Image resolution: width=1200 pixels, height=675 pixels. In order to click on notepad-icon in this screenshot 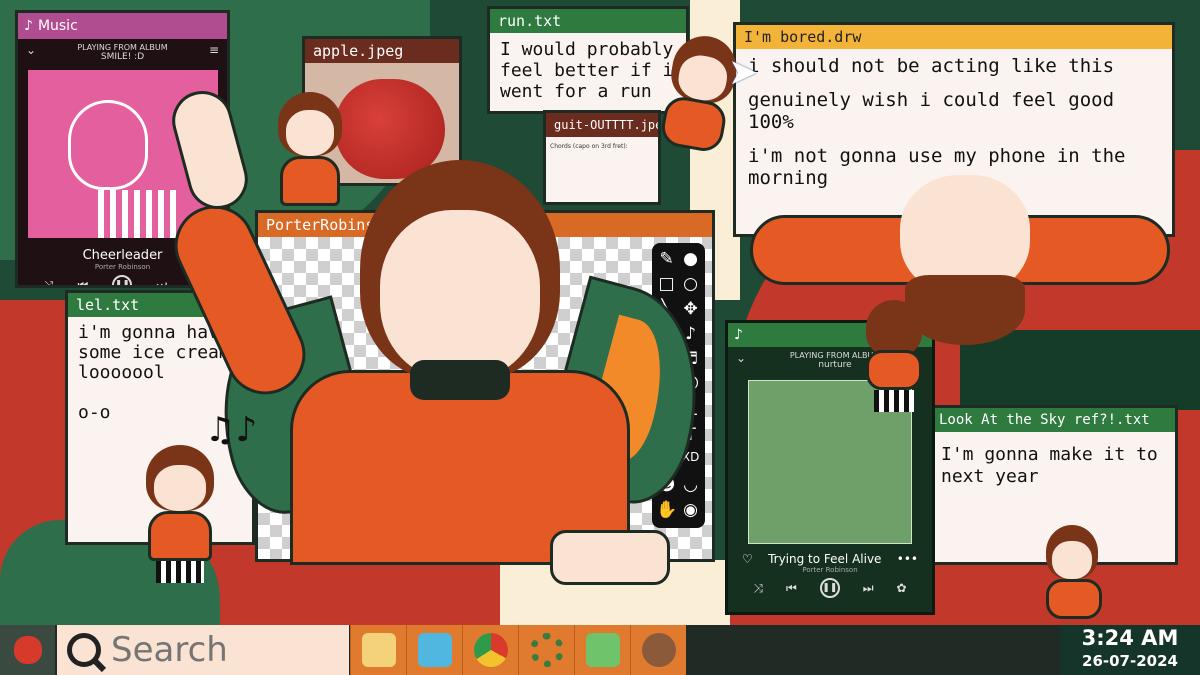, I will do `click(602, 650)`.